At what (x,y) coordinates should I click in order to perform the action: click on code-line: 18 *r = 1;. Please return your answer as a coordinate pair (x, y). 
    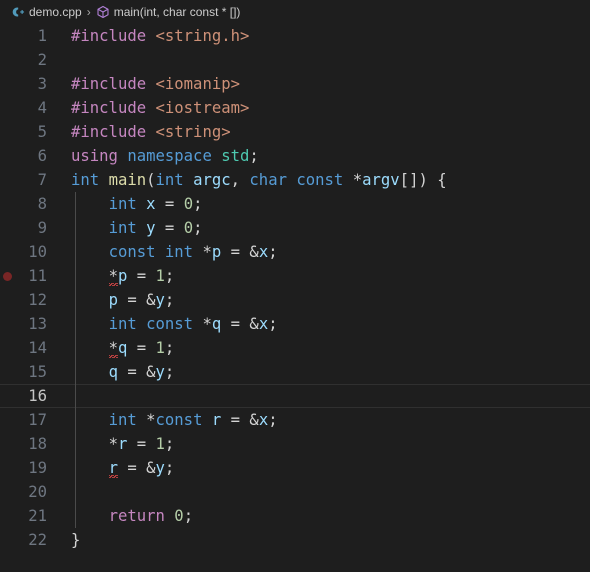
    Looking at the image, I should click on (295, 444).